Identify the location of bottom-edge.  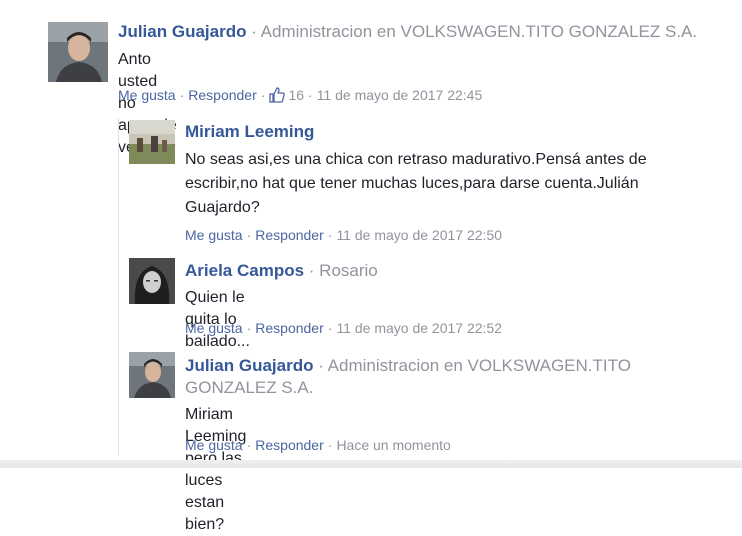
(371, 464).